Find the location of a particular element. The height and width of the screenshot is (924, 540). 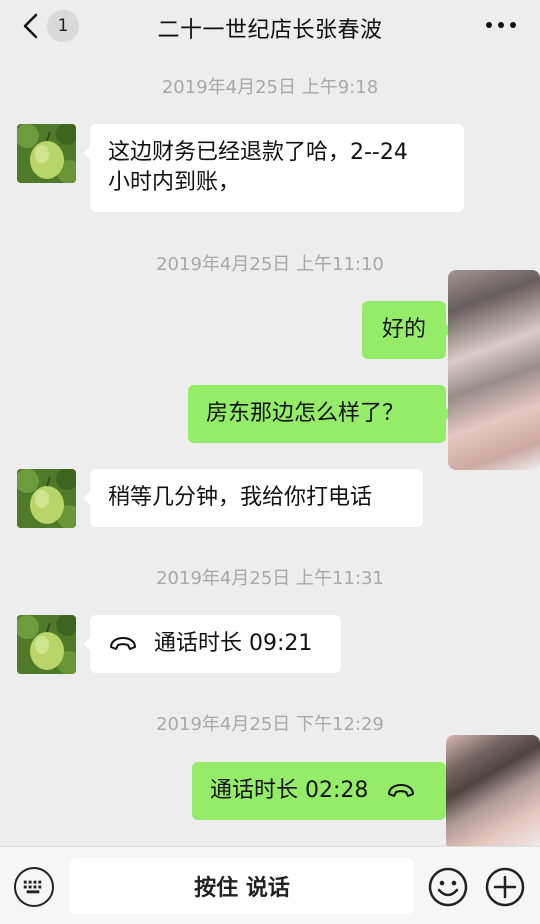

message-timestamp: 2019年4月25日 上午9:18 is located at coordinates (270, 87).